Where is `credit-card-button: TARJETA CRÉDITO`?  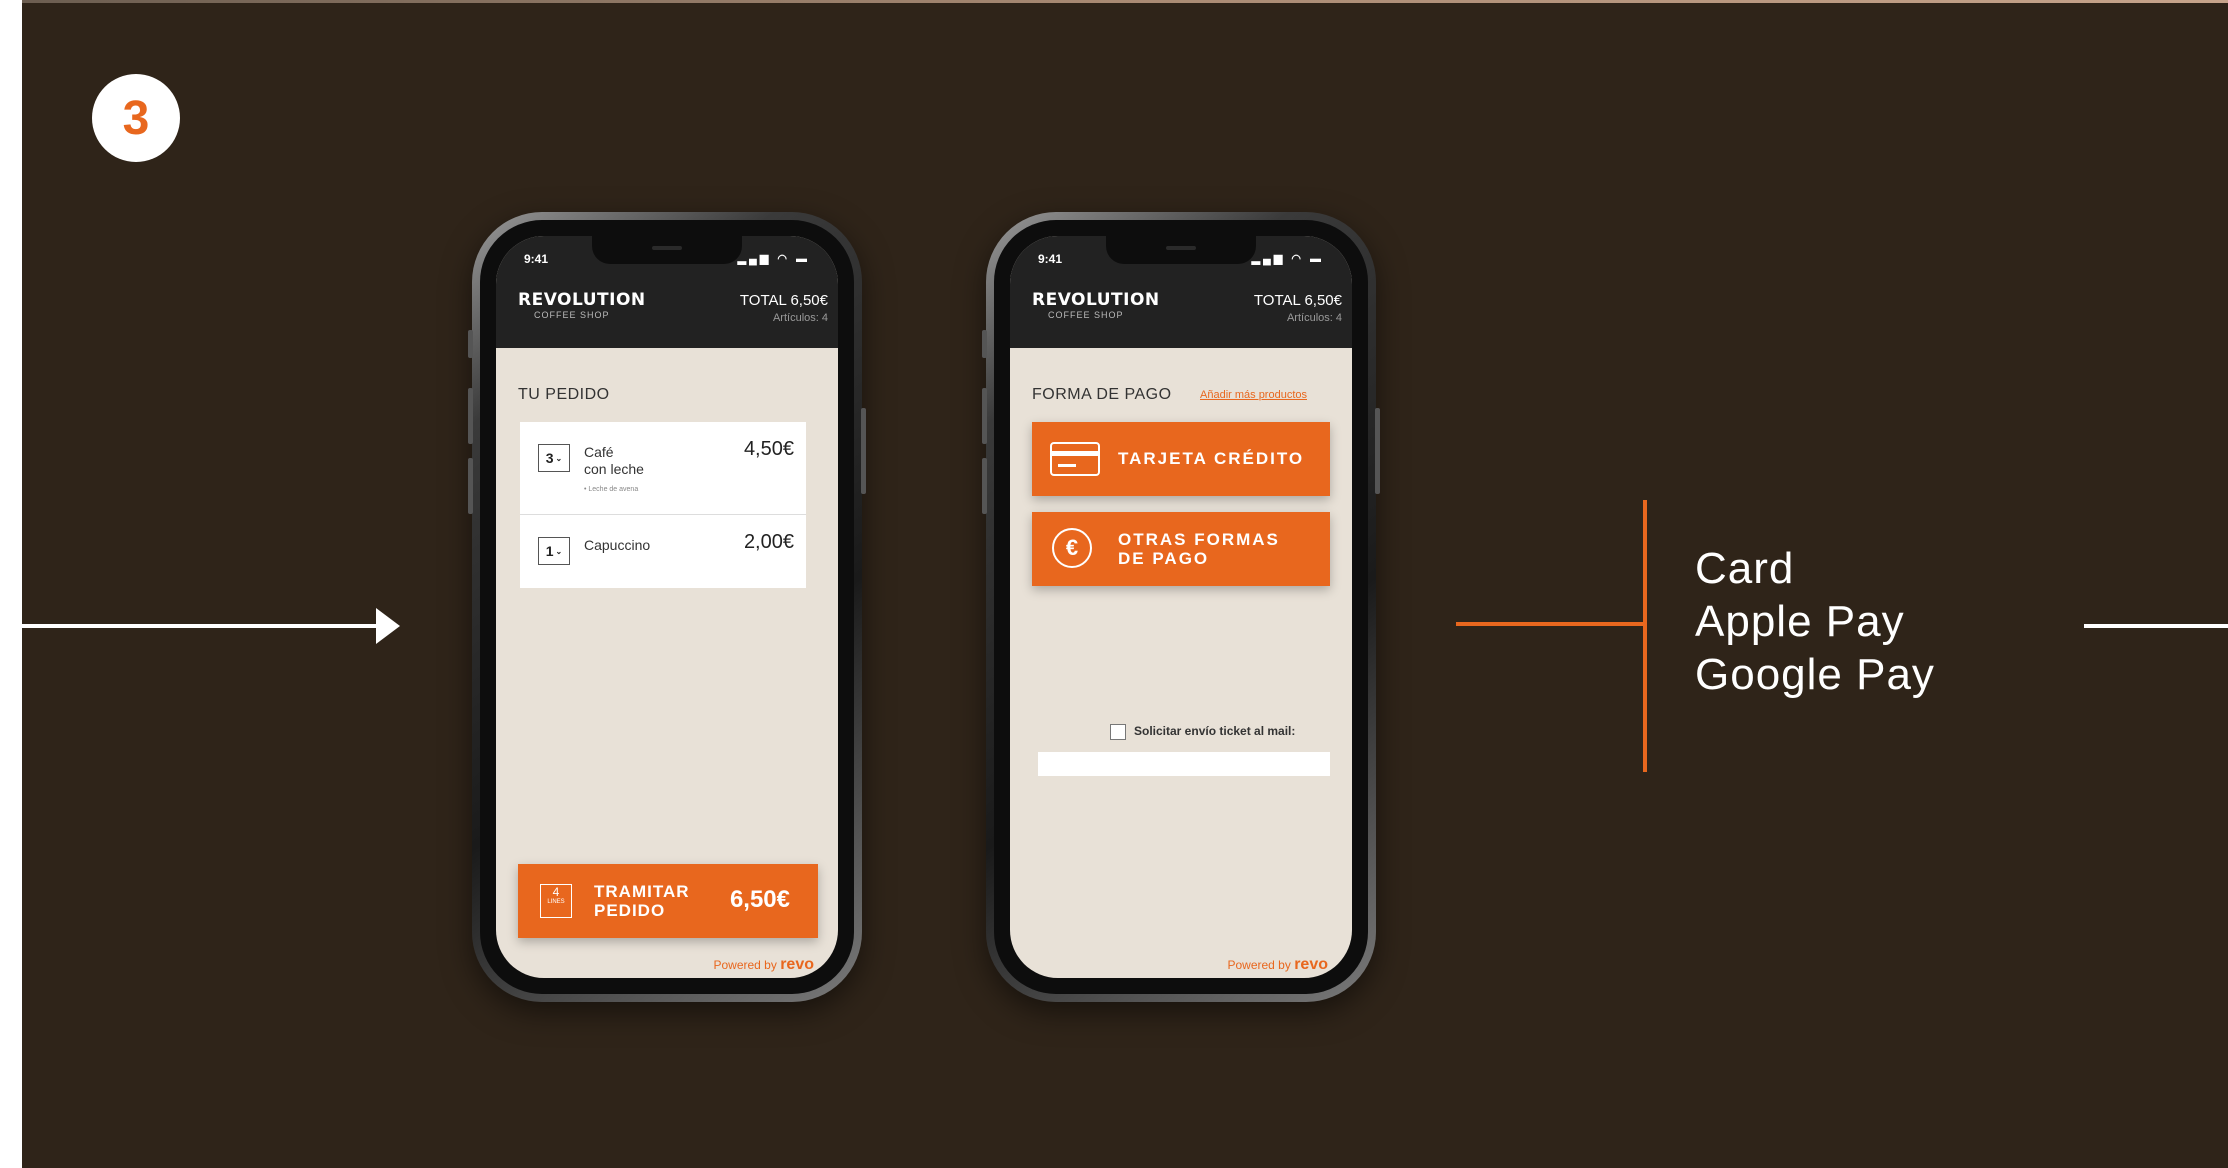 credit-card-button: TARJETA CRÉDITO is located at coordinates (1181, 459).